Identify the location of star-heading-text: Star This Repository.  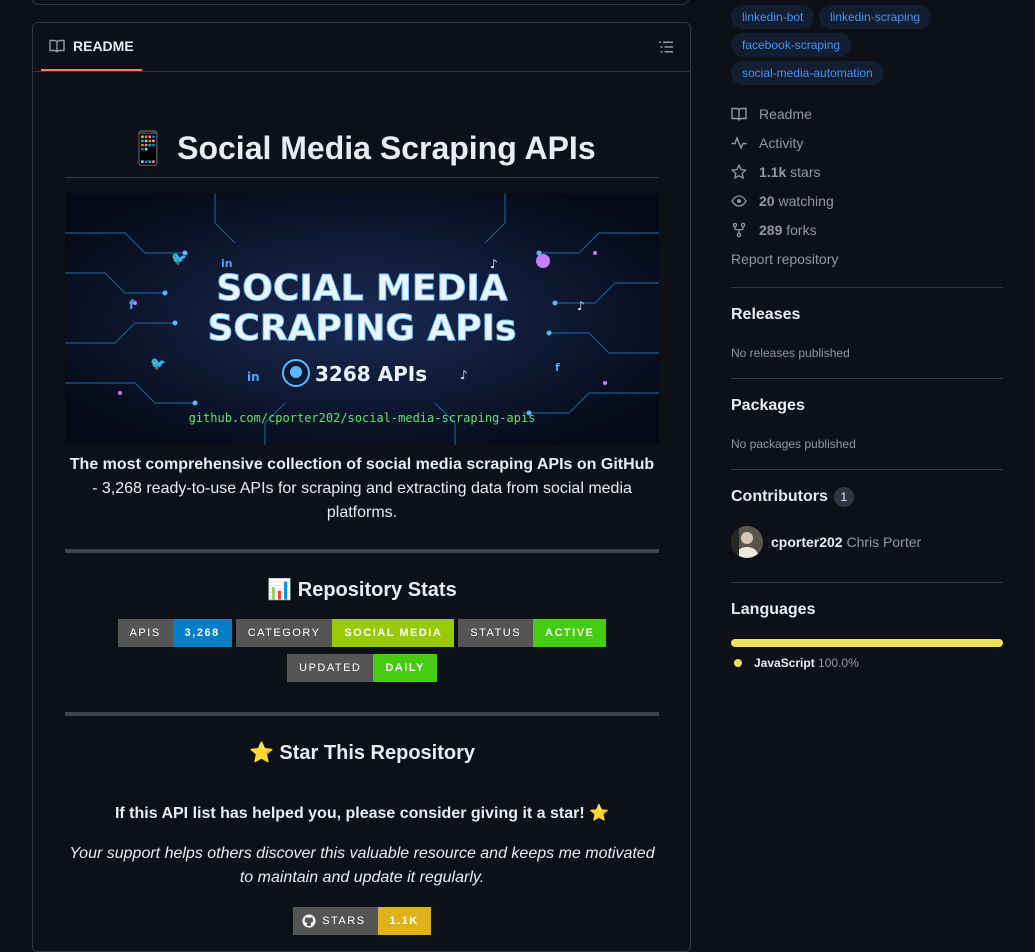
(377, 753).